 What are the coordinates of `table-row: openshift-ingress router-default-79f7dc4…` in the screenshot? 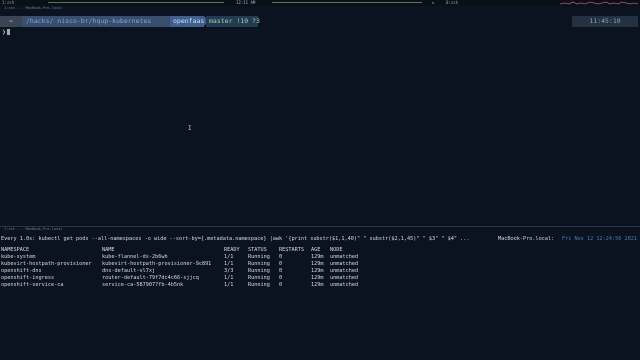 It's located at (185, 278).